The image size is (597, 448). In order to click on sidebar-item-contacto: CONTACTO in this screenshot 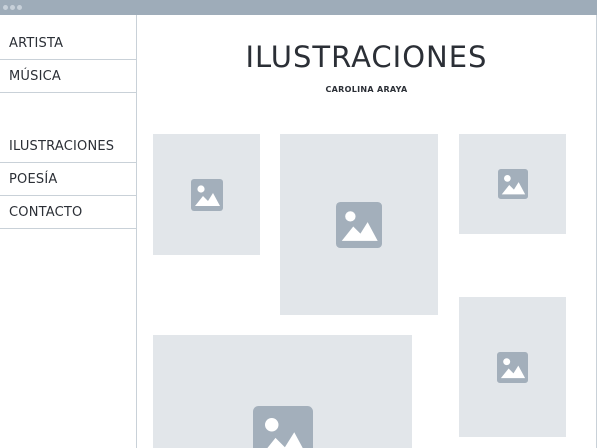, I will do `click(68, 212)`.